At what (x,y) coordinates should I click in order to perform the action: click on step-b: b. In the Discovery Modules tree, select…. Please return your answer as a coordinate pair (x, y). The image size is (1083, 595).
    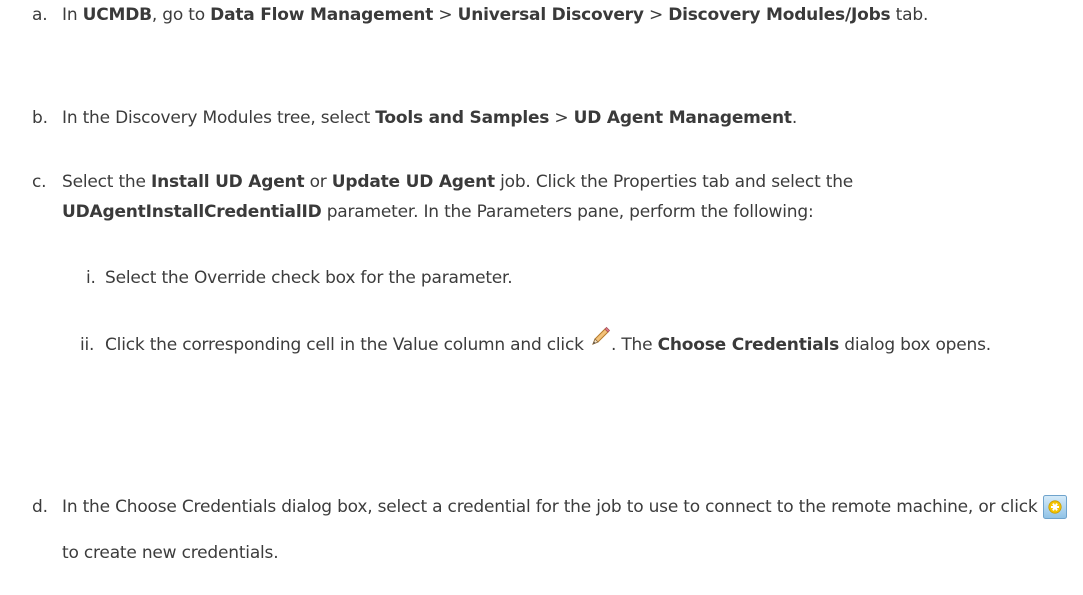
    Looking at the image, I should click on (552, 118).